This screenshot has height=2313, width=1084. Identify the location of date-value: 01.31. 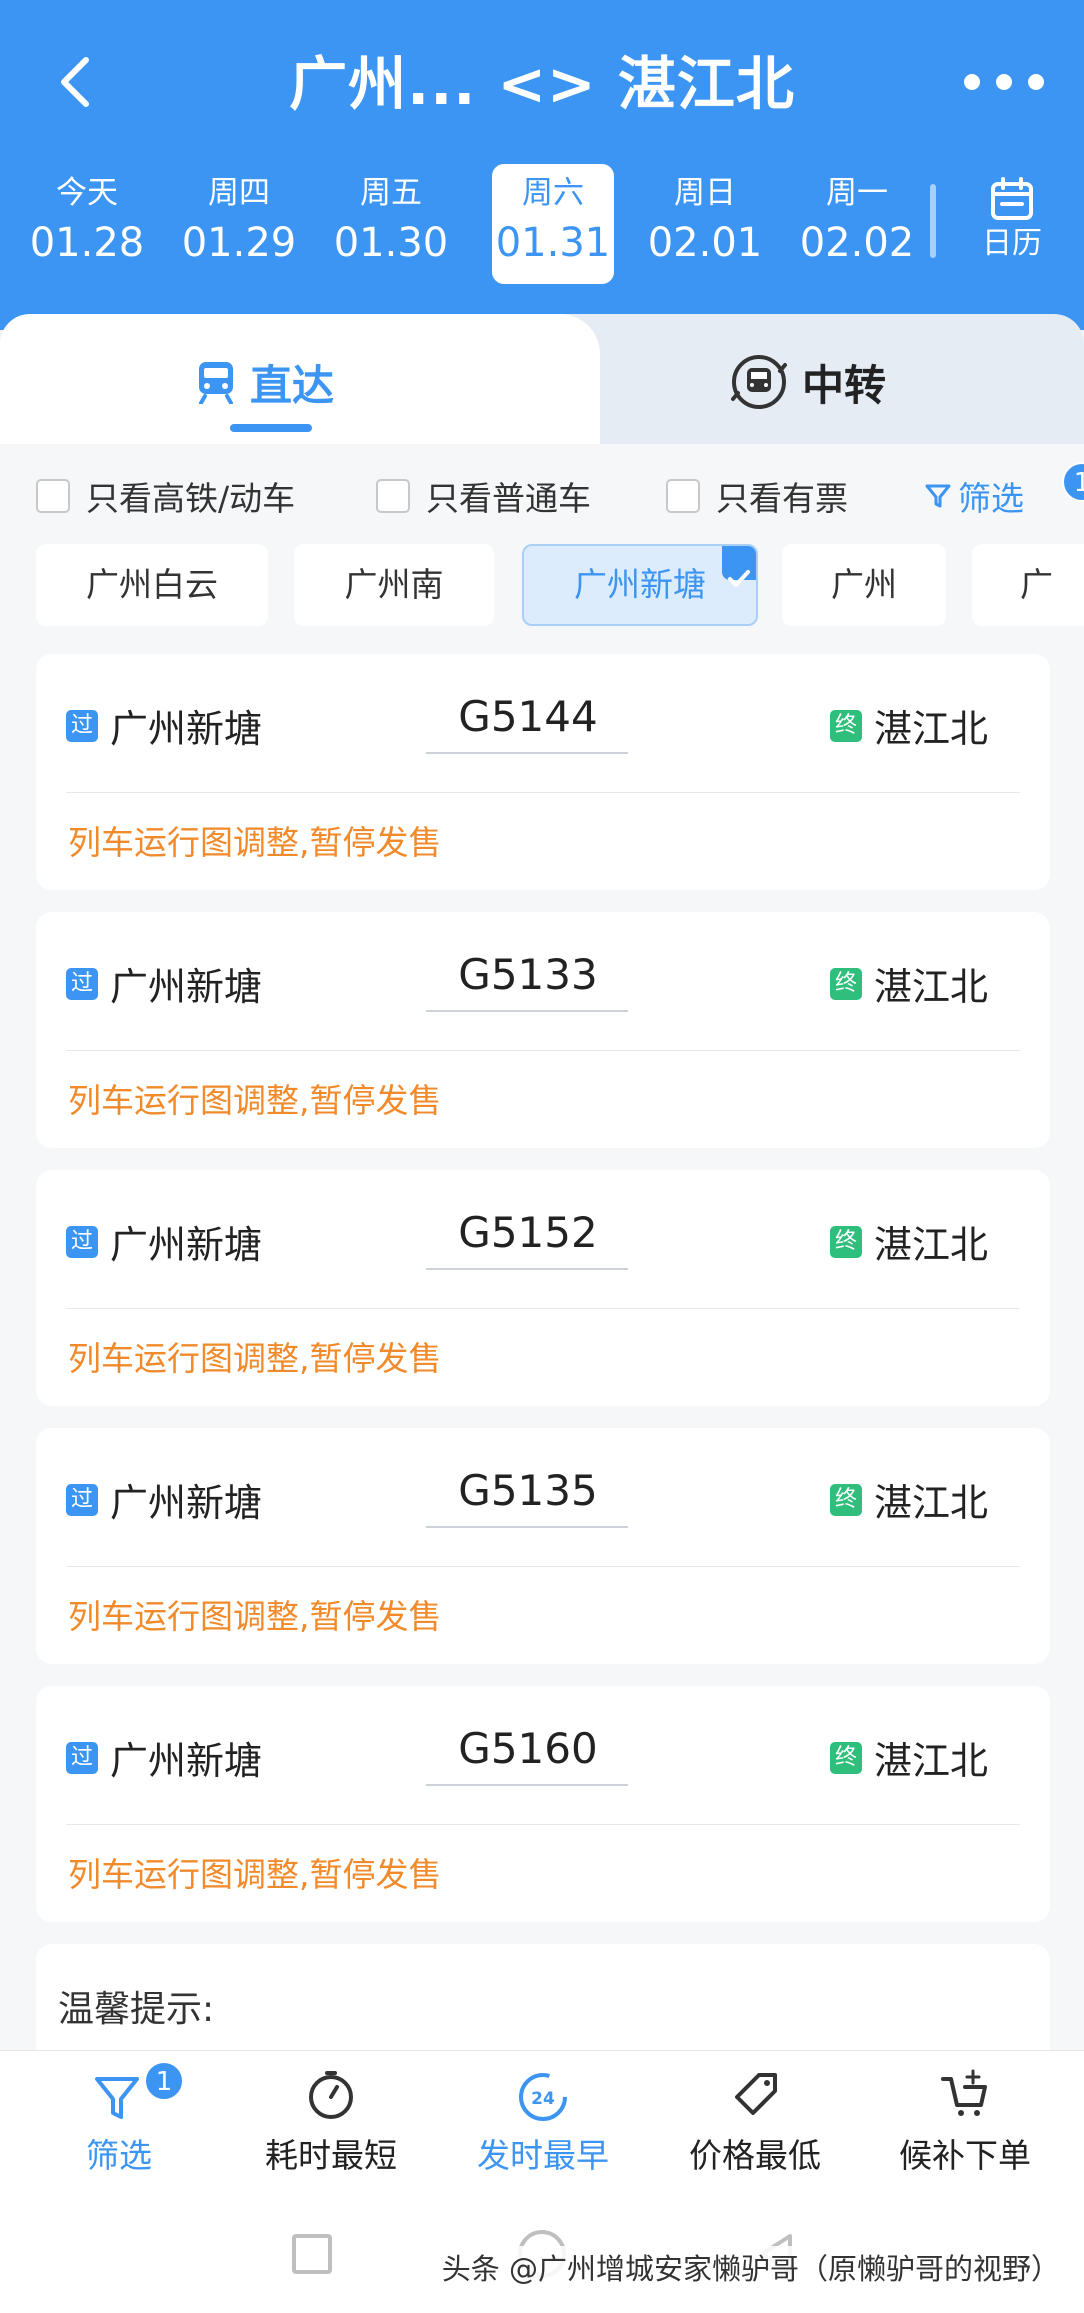
(553, 243).